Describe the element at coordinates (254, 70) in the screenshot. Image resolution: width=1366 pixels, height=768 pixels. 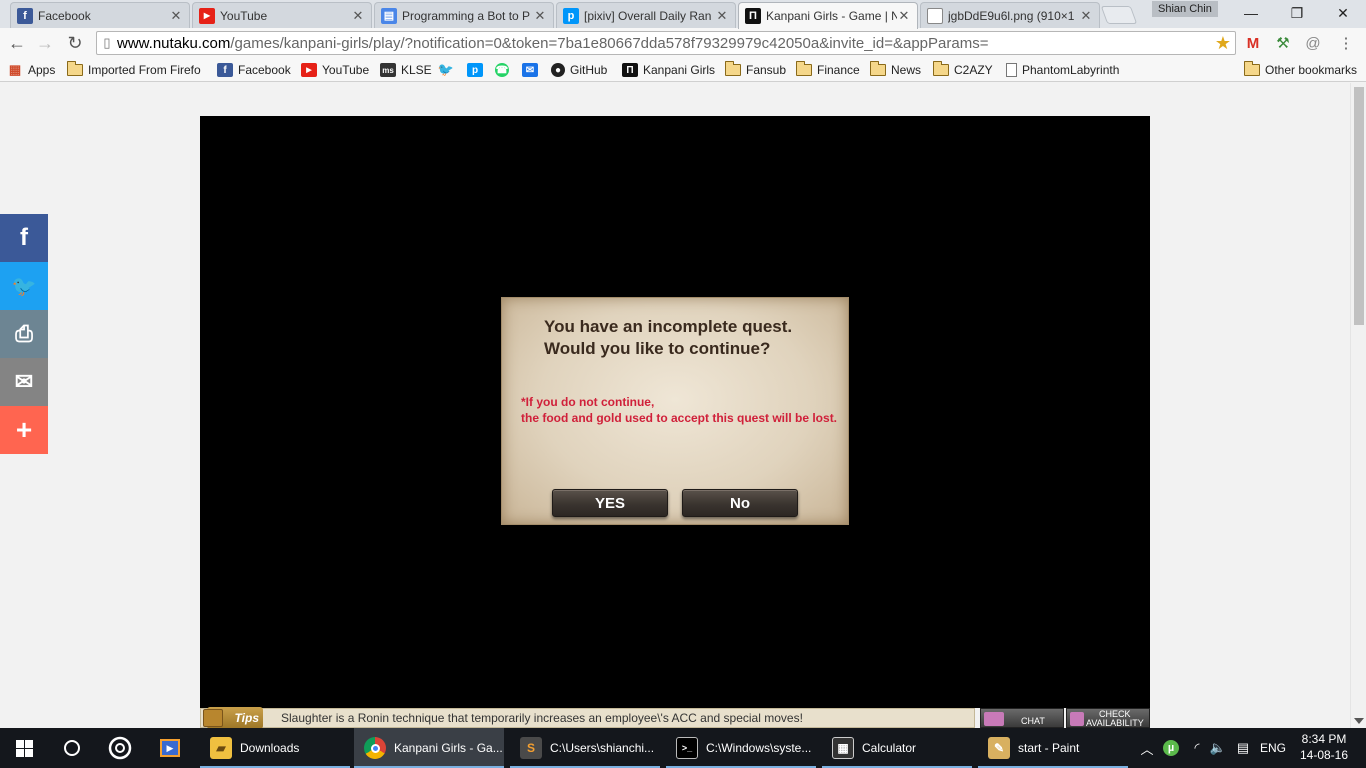
I see `bookmark-facebook: f Facebook` at that location.